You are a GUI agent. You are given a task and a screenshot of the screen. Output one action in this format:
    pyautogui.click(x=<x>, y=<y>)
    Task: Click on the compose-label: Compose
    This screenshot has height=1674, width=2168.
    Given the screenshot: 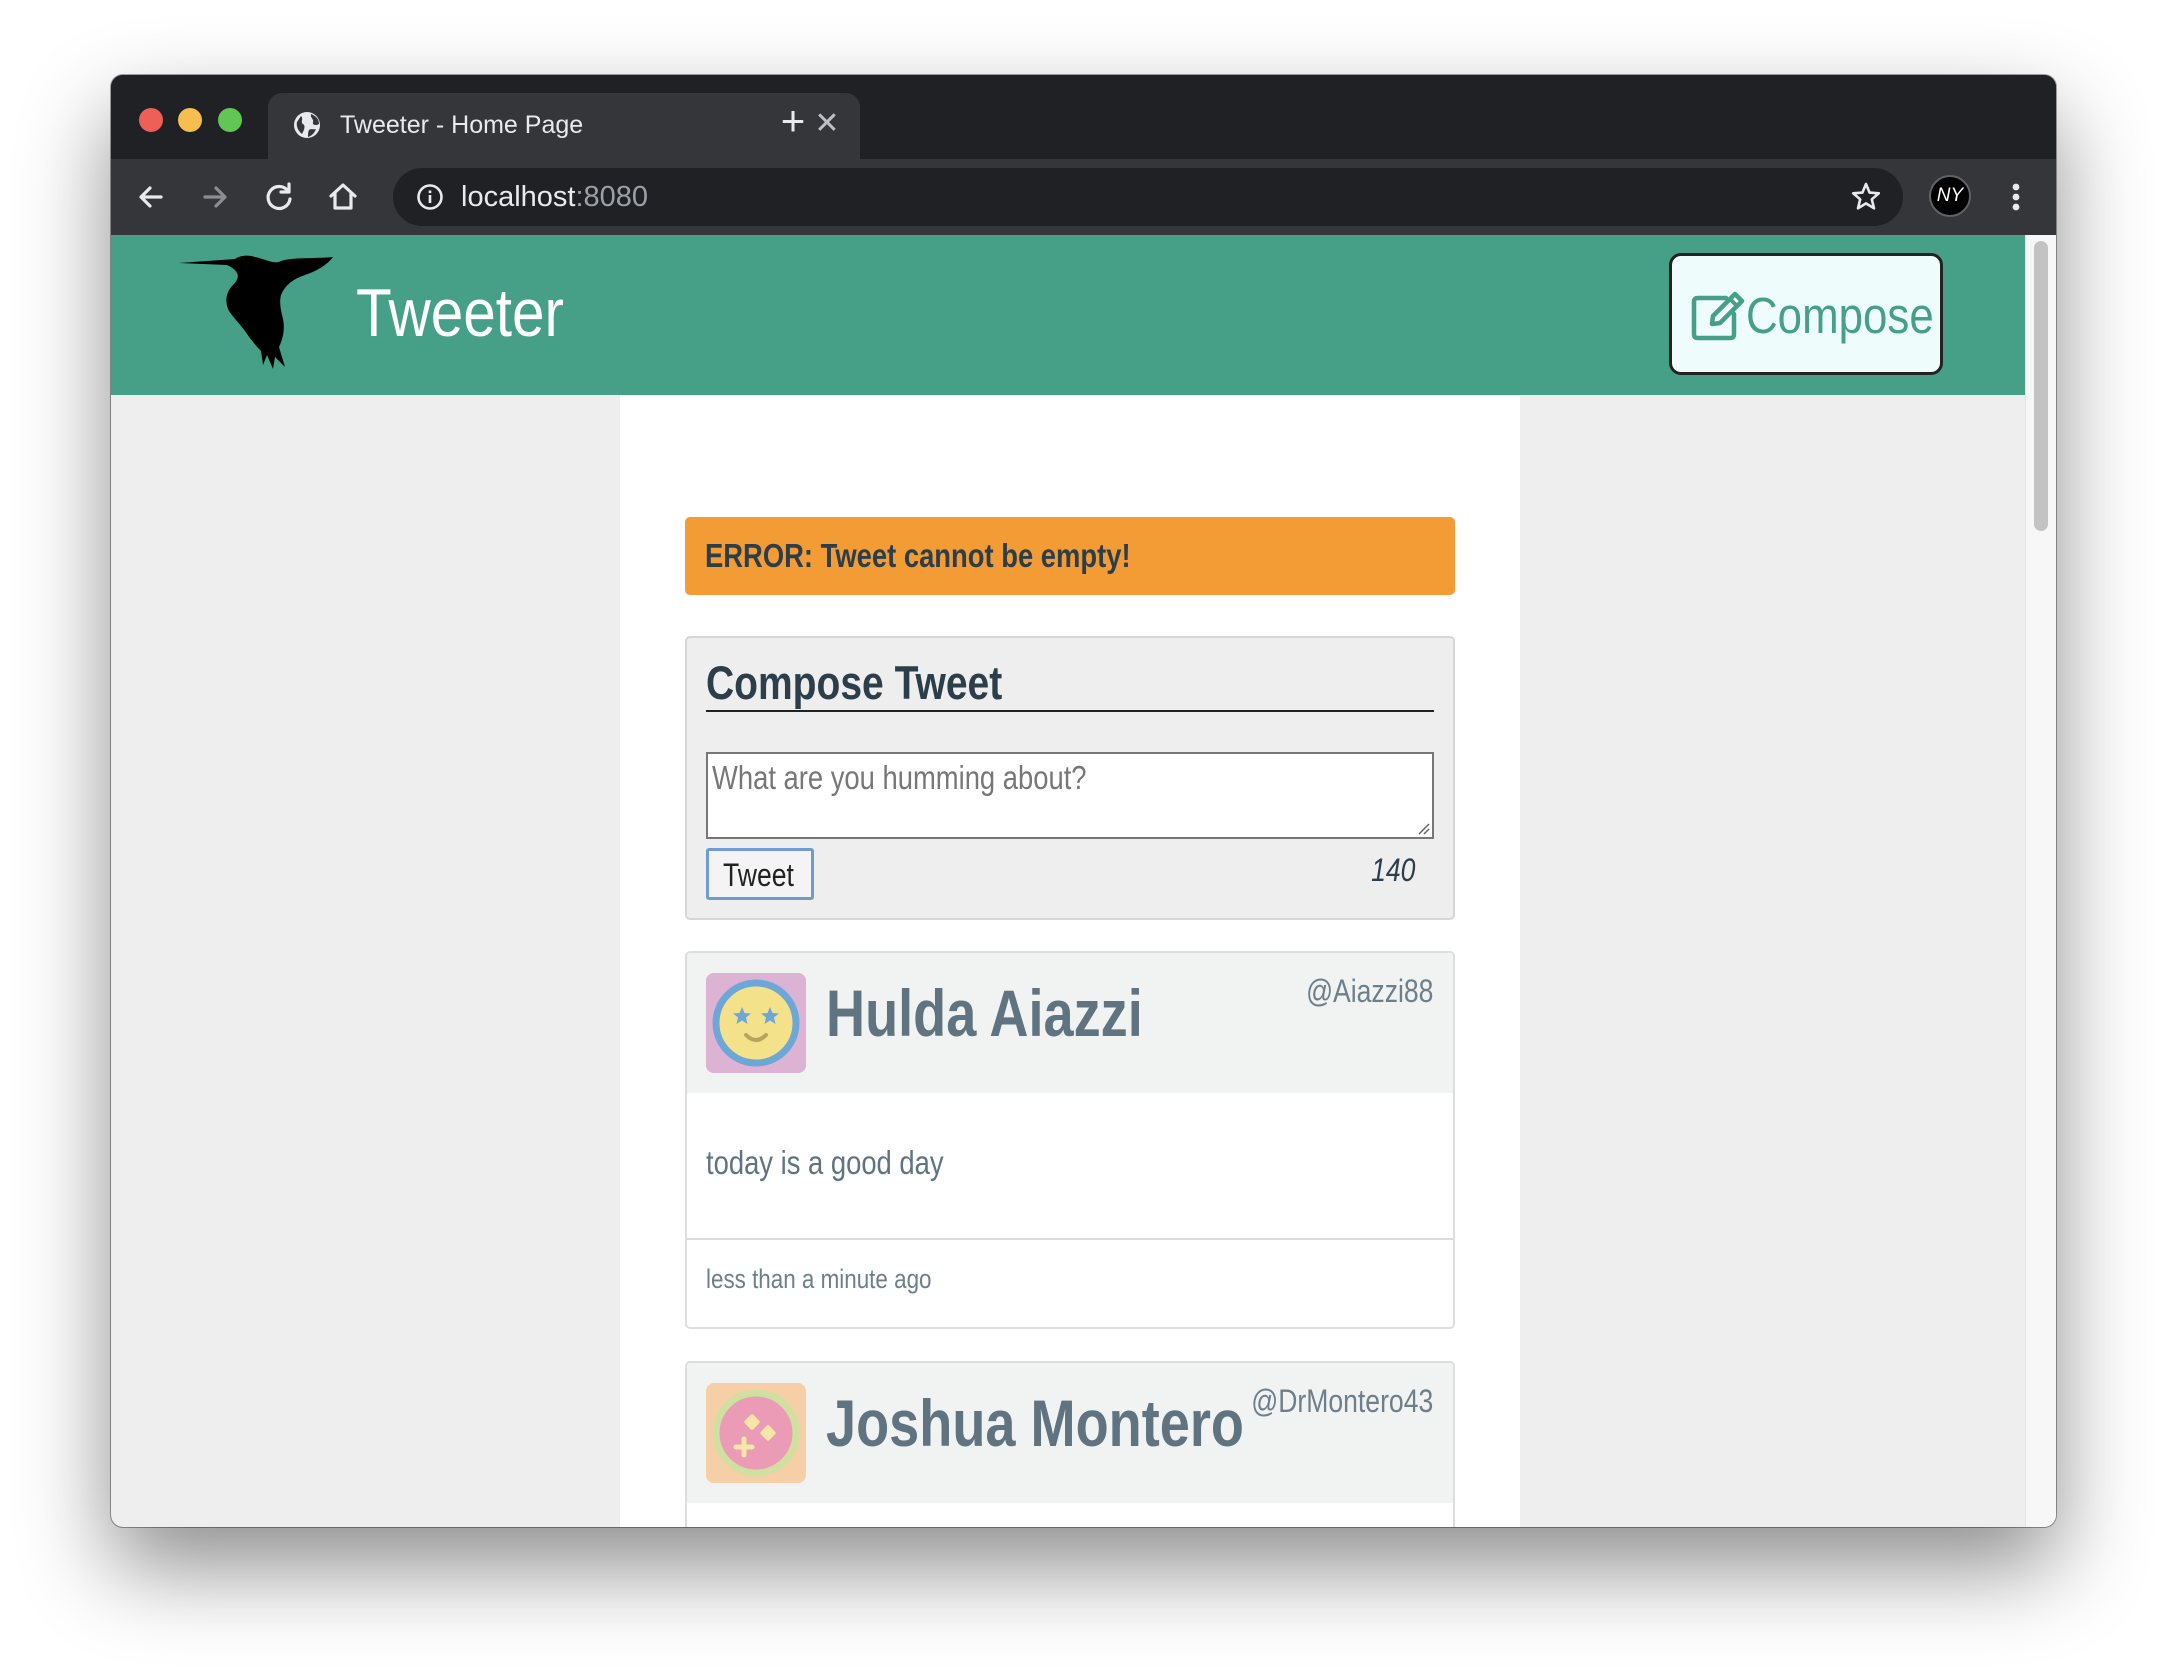 What is the action you would take?
    pyautogui.click(x=1840, y=315)
    